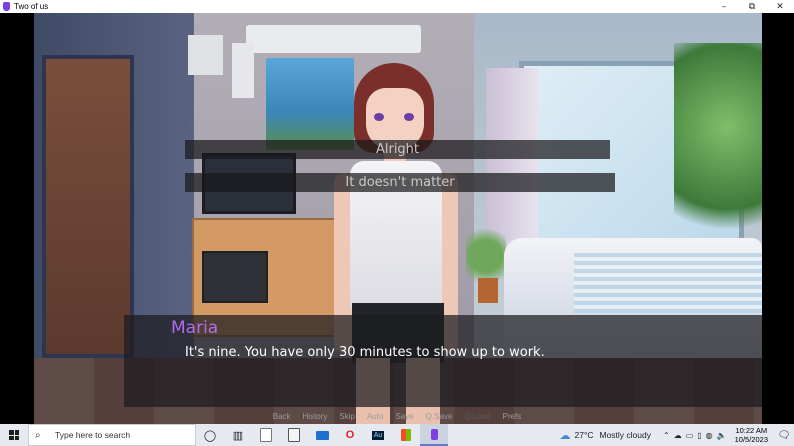 This screenshot has height=446, width=794. What do you see at coordinates (752, 6) in the screenshot?
I see `maximize-button: ⧉` at bounding box center [752, 6].